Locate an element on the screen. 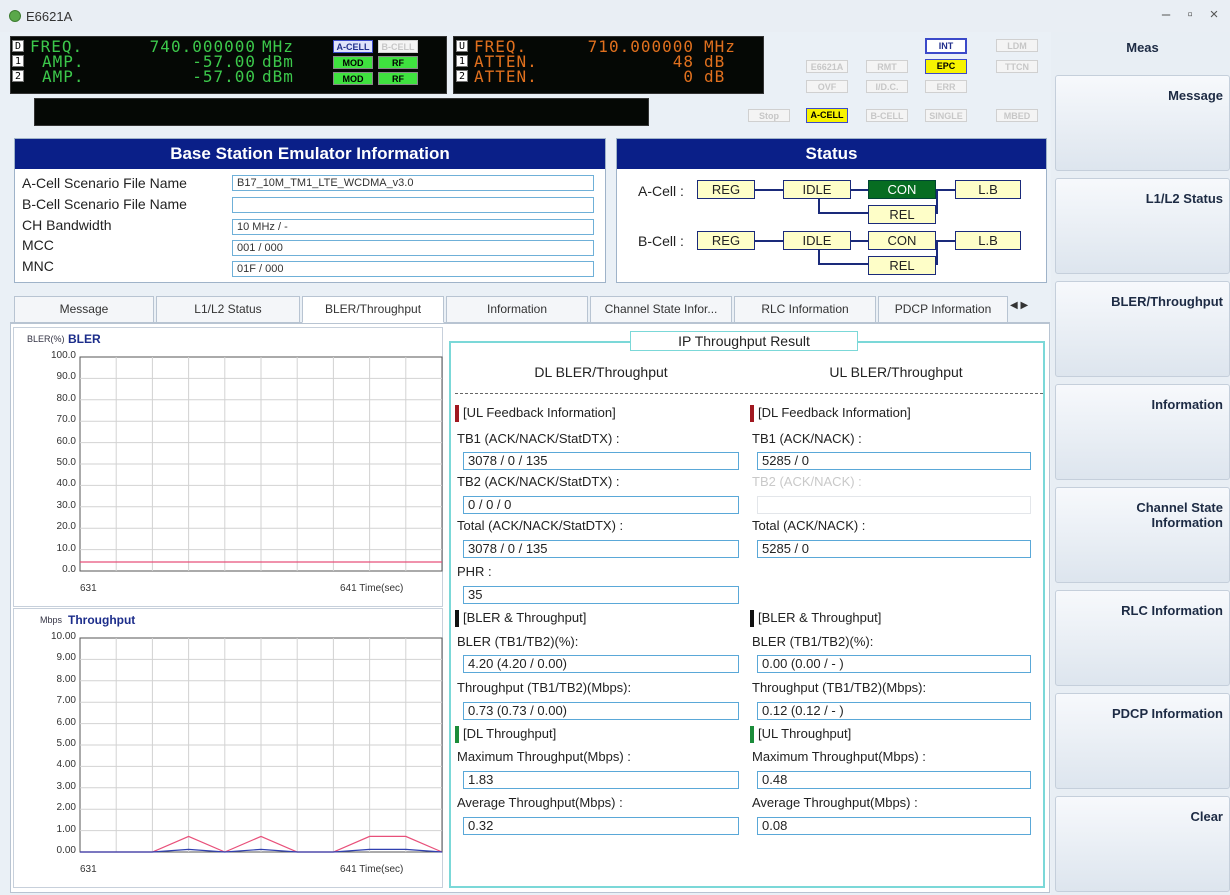  dl-tb1-label: TB1 (ACK/NACK/StatDTX) : is located at coordinates (538, 438).